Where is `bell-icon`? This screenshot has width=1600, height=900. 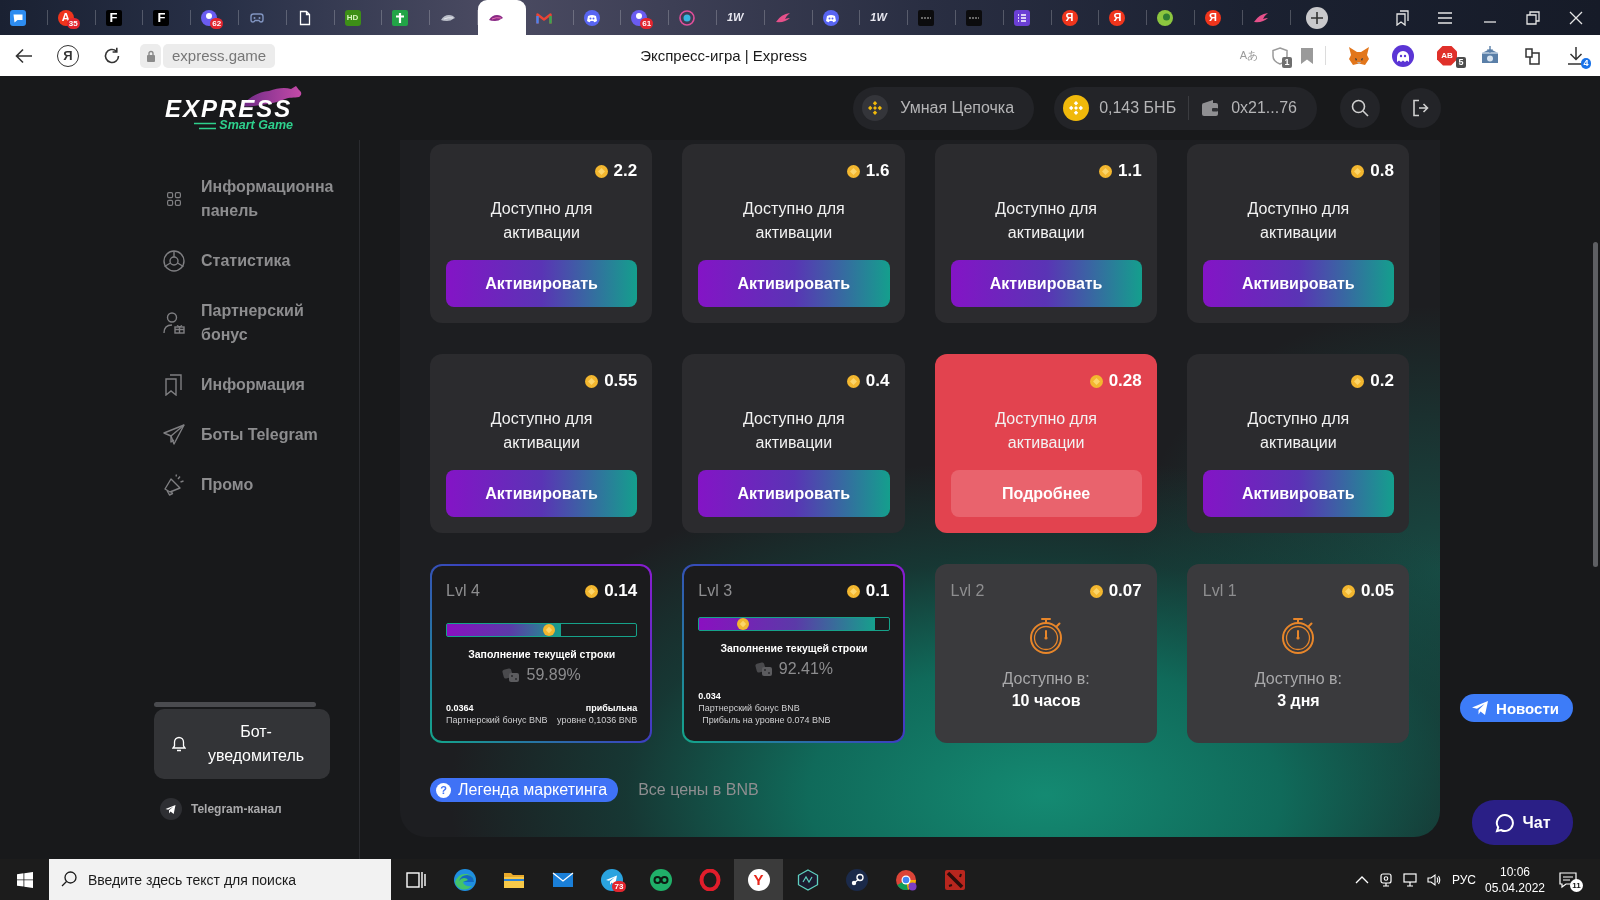
bell-icon is located at coordinates (179, 744).